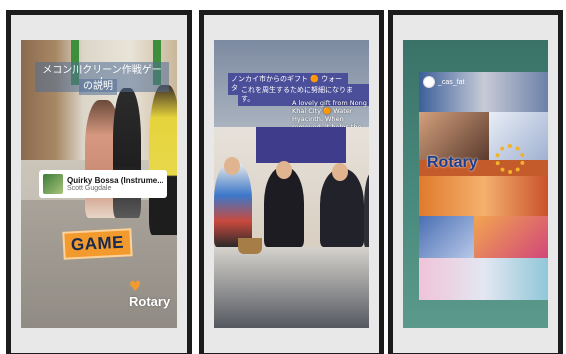 The width and height of the screenshot is (566, 354). I want to click on basket-gift, so click(250, 246).